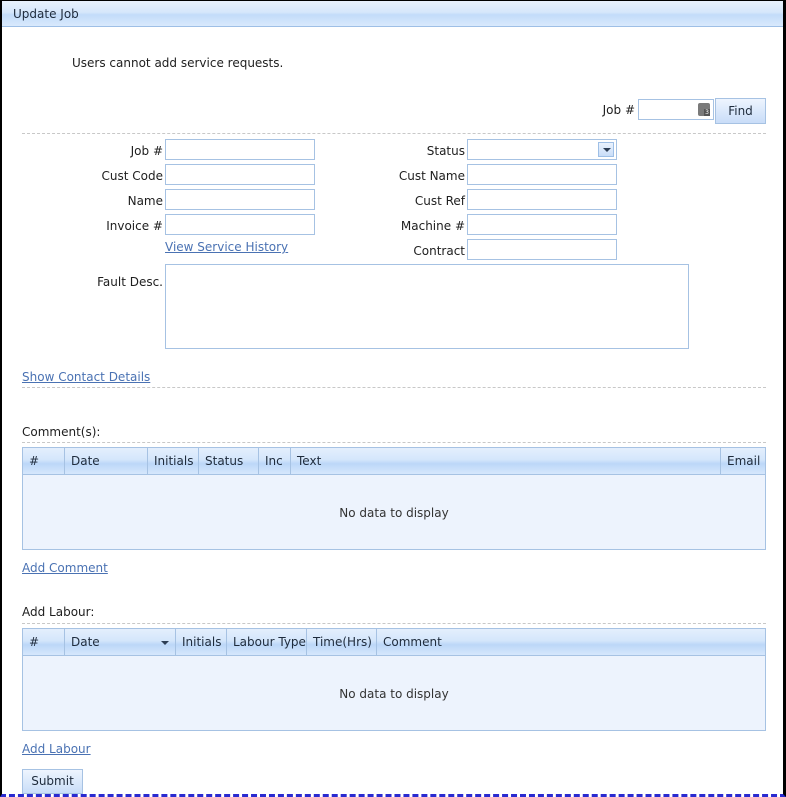 This screenshot has height=797, width=786. What do you see at coordinates (275, 461) in the screenshot?
I see `column-header-inc: Inc` at bounding box center [275, 461].